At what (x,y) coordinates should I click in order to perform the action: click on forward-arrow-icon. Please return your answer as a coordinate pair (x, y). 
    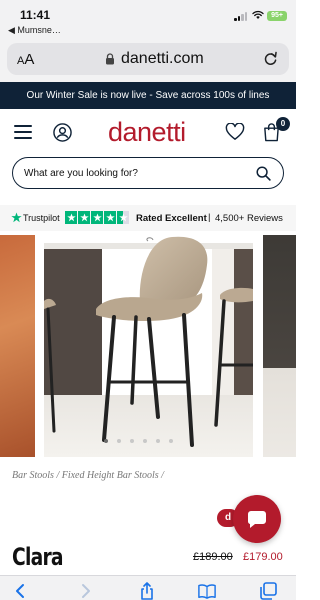
    Looking at the image, I should click on (85, 591).